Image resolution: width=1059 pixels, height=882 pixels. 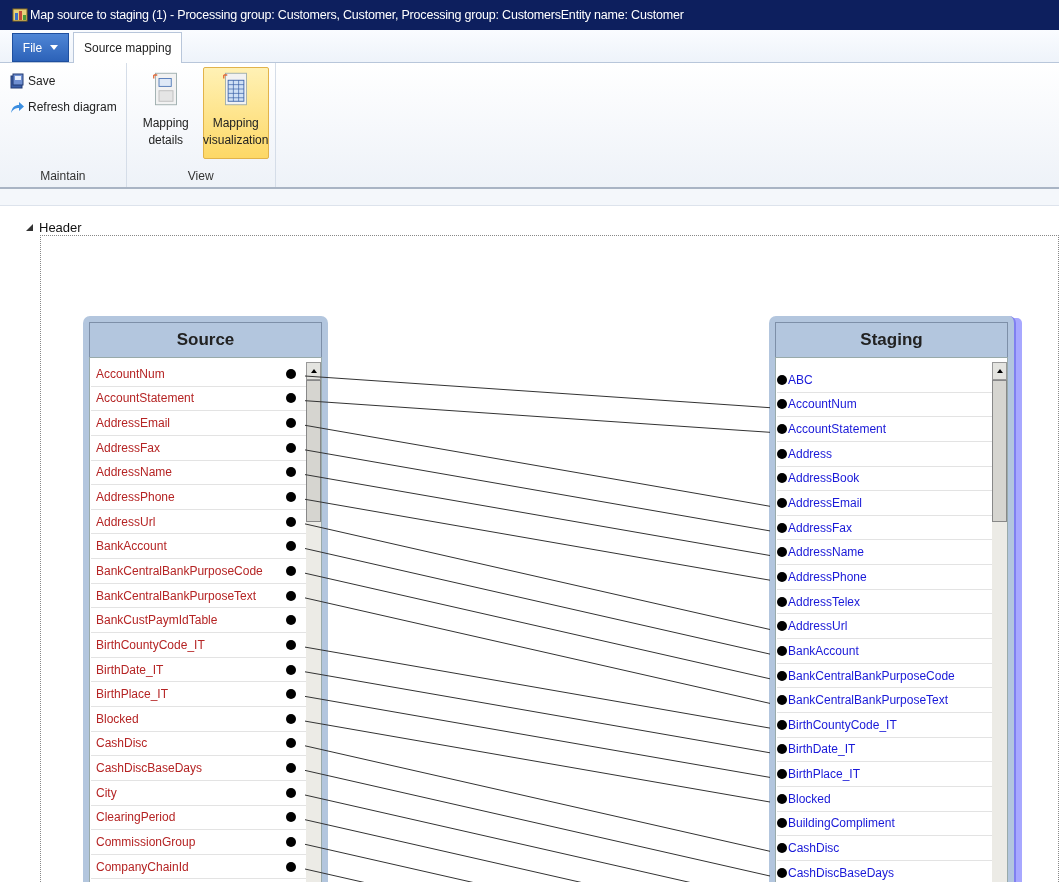 I want to click on field-row: Address, so click(x=884, y=454).